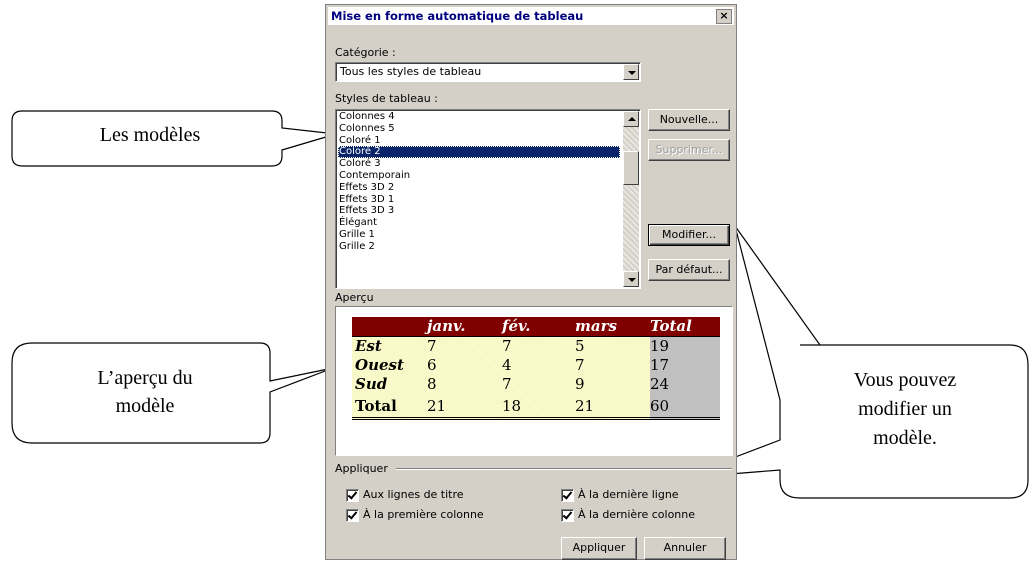 The height and width of the screenshot is (562, 1031). I want to click on category-dropdown-button, so click(631, 72).